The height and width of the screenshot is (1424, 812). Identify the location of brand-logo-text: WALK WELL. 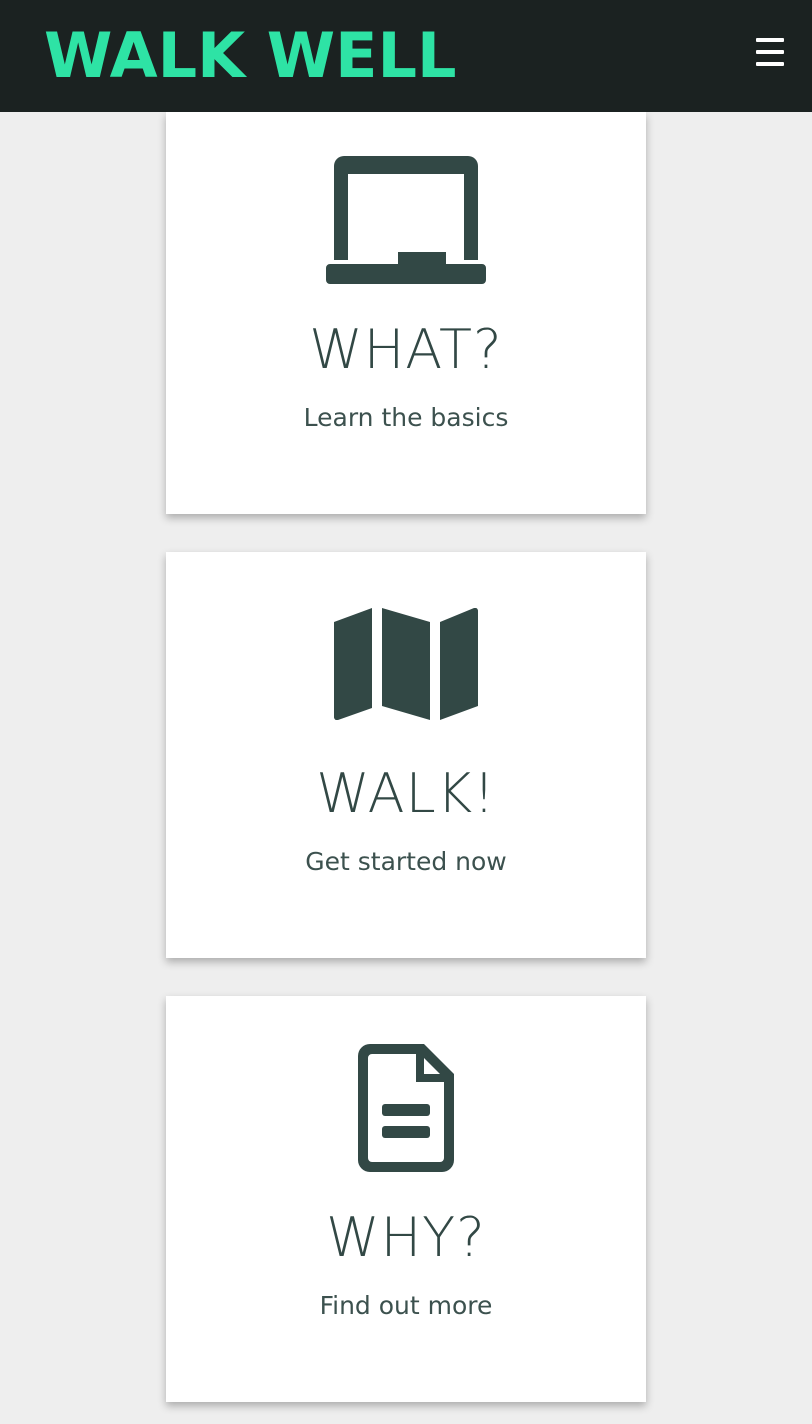
(250, 56).